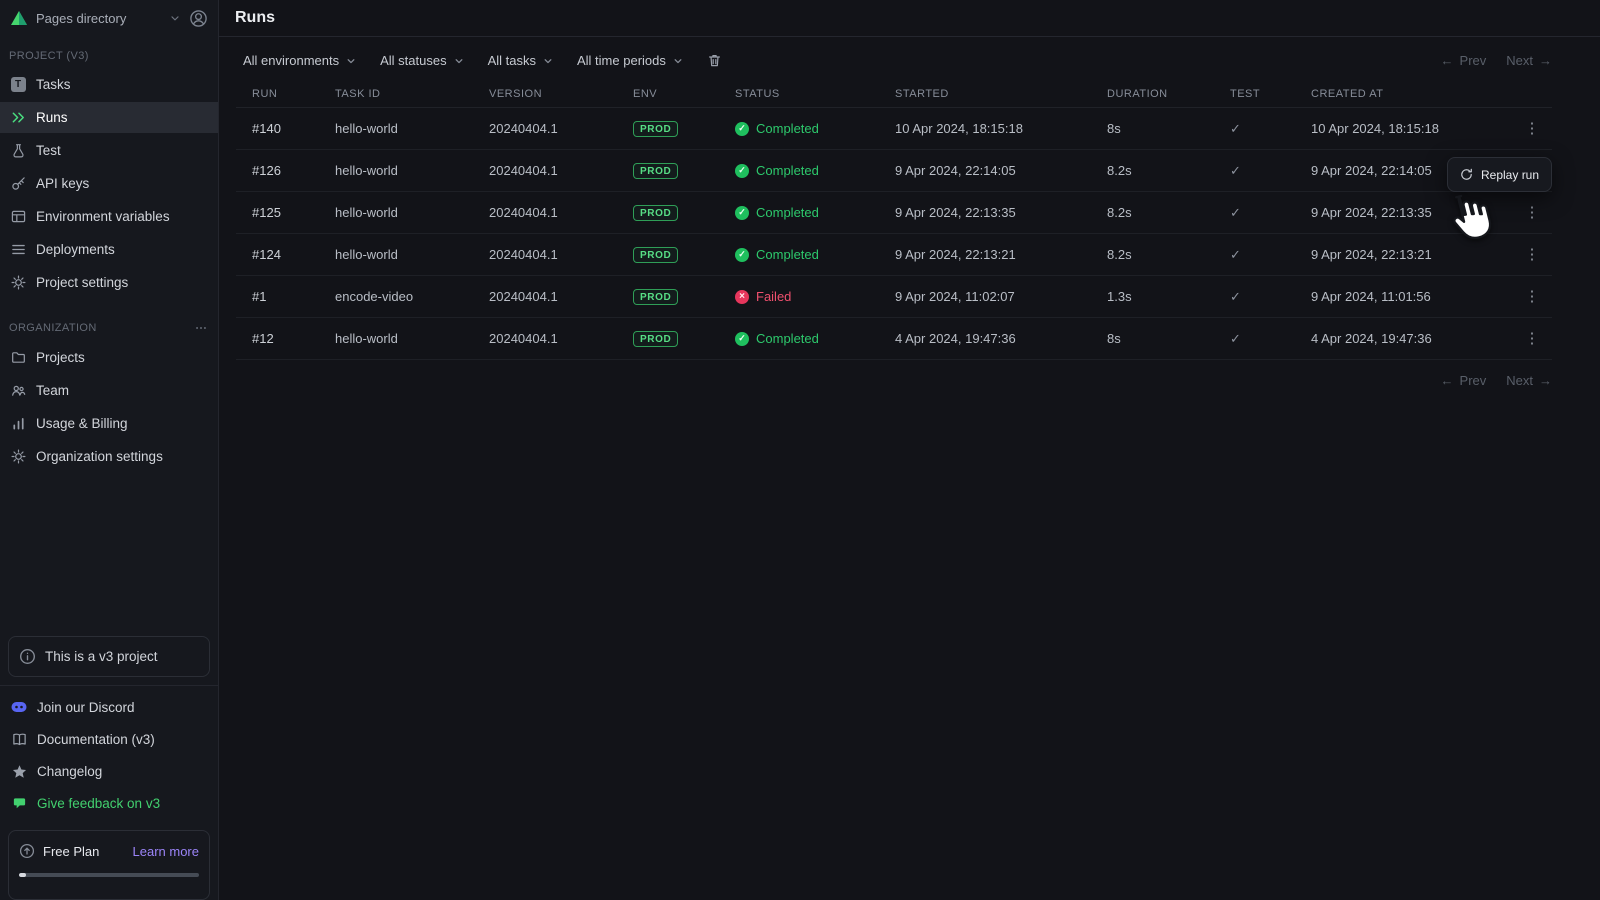 The width and height of the screenshot is (1600, 900). Describe the element at coordinates (109, 84) in the screenshot. I see `sidebar-item-tasks: T Tasks` at that location.